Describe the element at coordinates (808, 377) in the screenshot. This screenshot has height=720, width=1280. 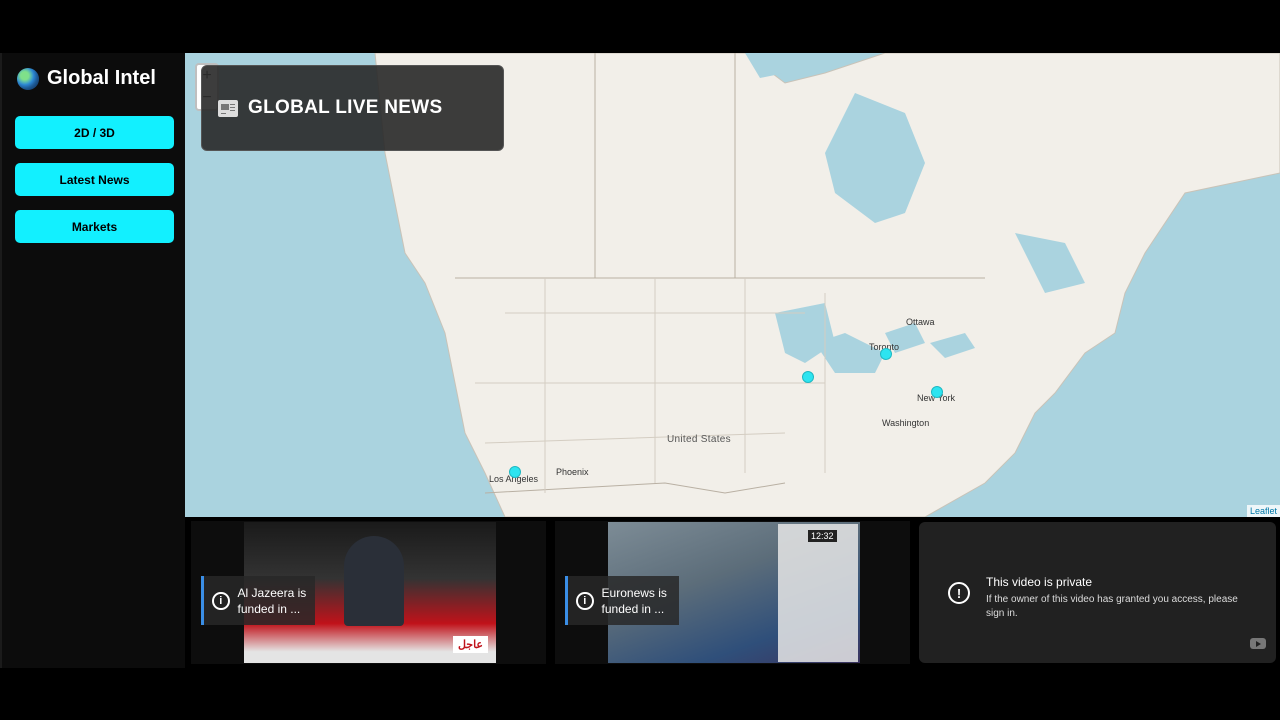
I see `news-marker-chicago` at that location.